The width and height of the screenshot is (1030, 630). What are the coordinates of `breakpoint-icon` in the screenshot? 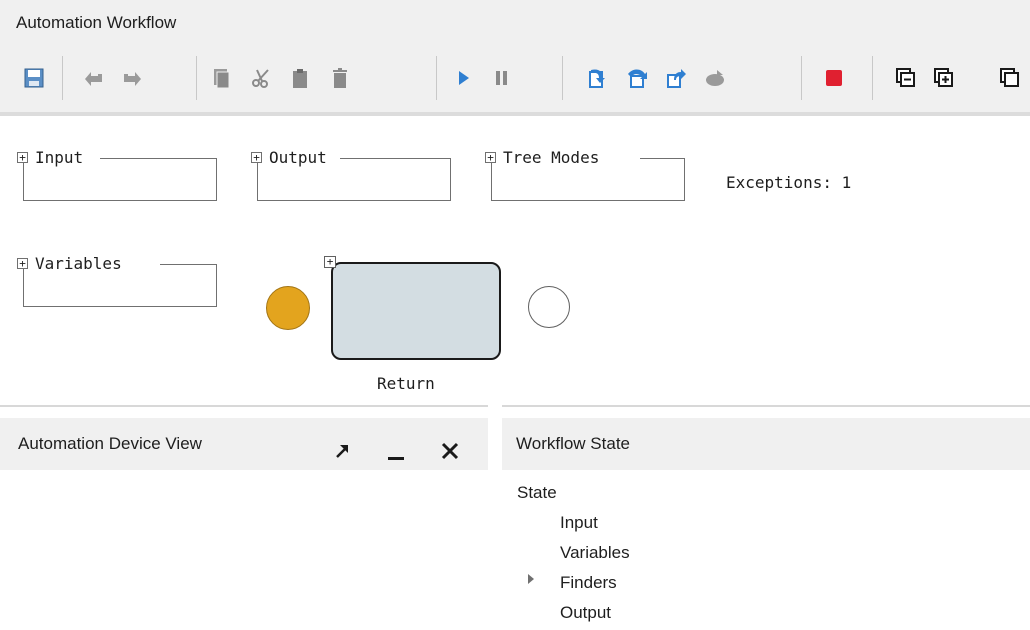 It's located at (715, 78).